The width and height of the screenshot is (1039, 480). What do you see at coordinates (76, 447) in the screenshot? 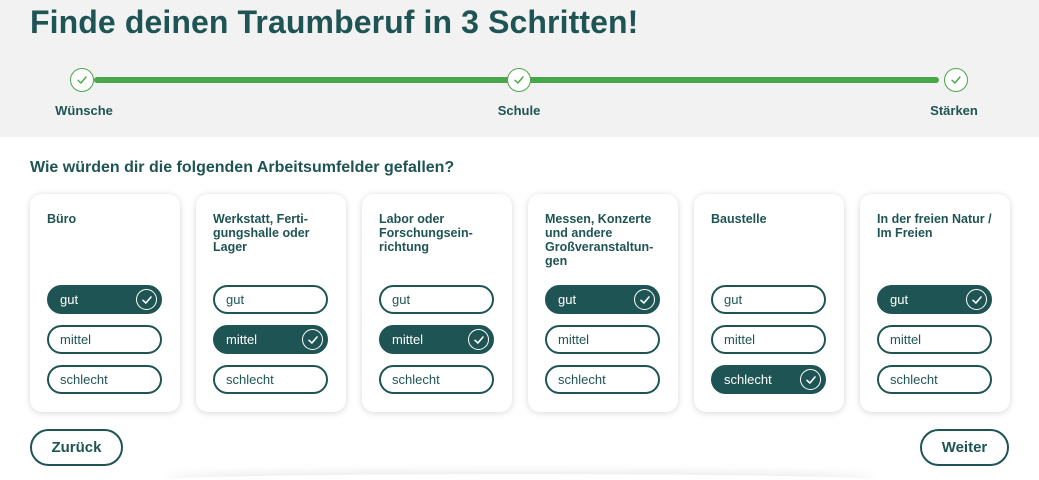
I see `back-button: Zurück` at bounding box center [76, 447].